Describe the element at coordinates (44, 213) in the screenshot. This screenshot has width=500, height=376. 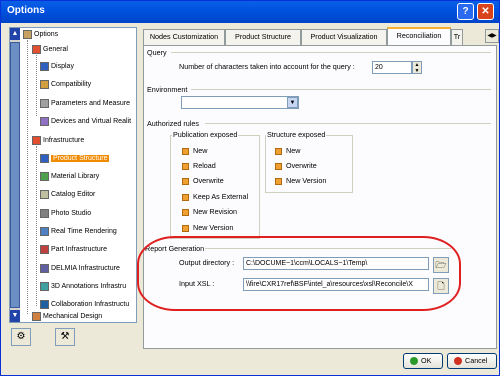
I see `photo-studio-icon` at that location.